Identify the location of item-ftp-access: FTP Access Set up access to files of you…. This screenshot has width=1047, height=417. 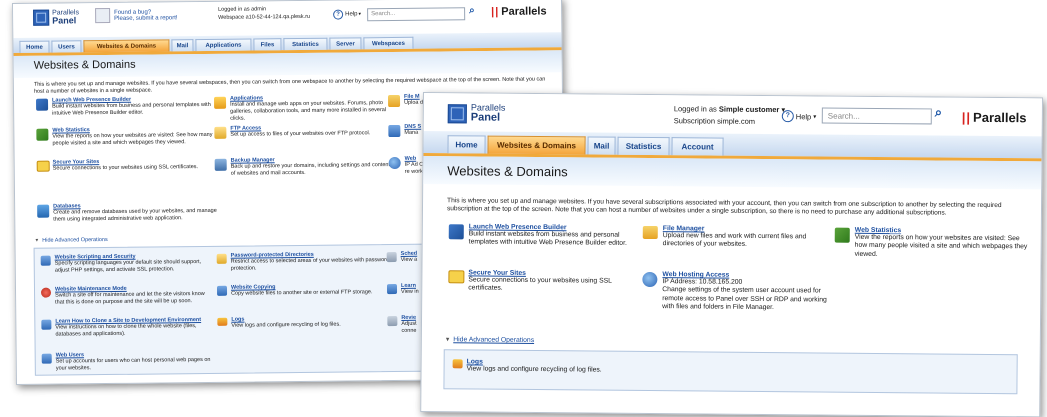
(302, 131).